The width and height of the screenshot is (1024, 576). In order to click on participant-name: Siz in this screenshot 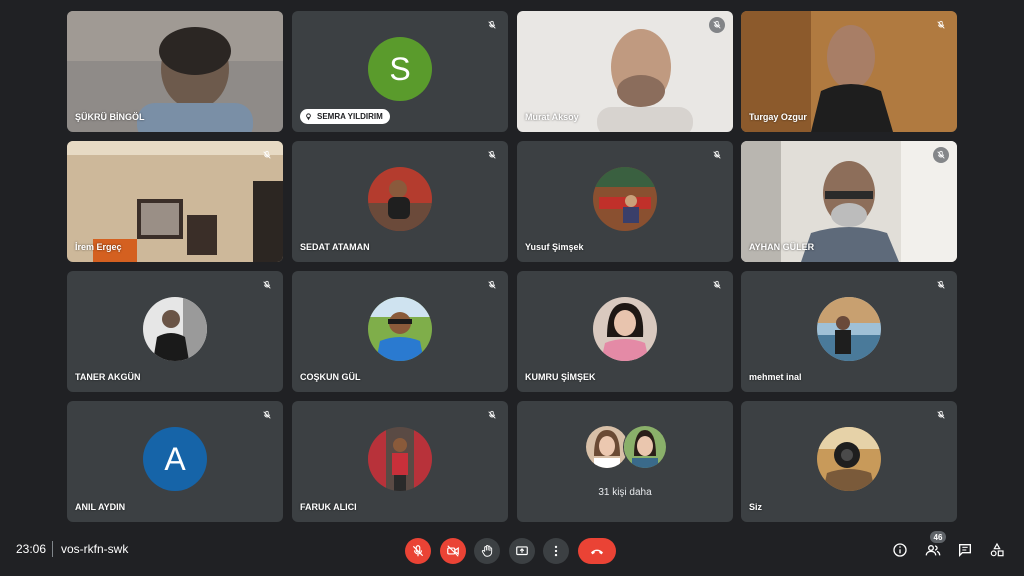, I will do `click(756, 507)`.